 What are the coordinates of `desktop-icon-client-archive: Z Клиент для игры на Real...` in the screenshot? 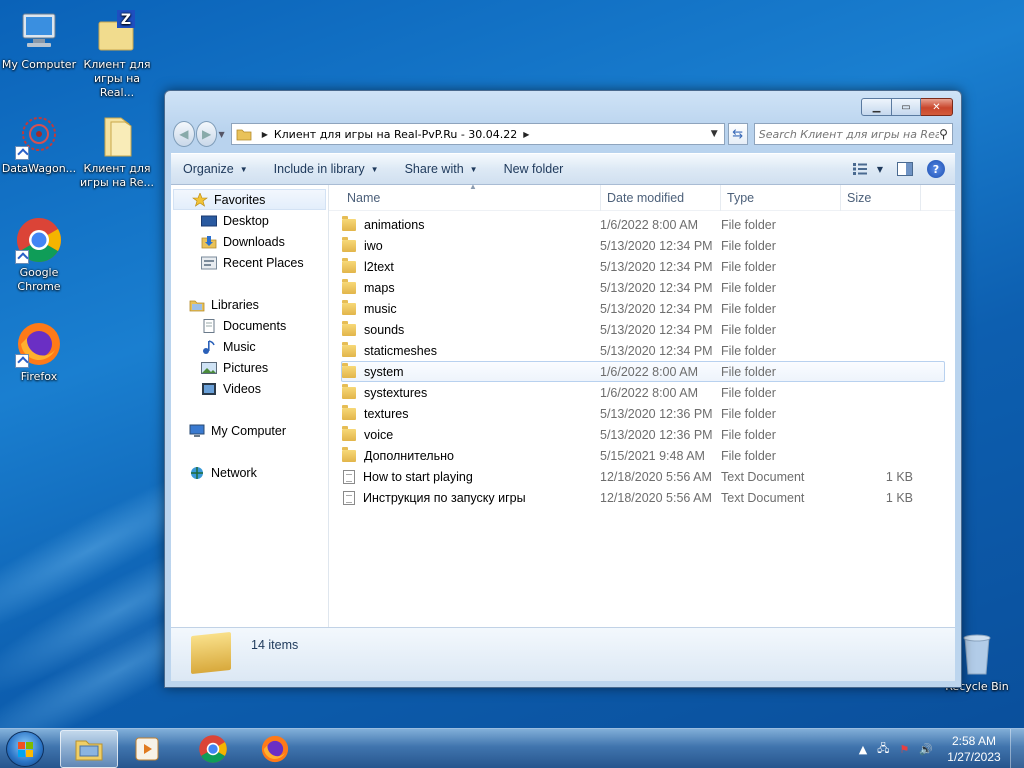 It's located at (117, 54).